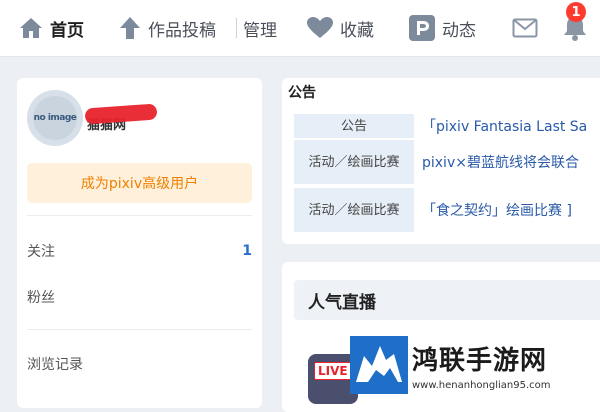 This screenshot has width=600, height=412. I want to click on upload-arrow-icon, so click(130, 28).